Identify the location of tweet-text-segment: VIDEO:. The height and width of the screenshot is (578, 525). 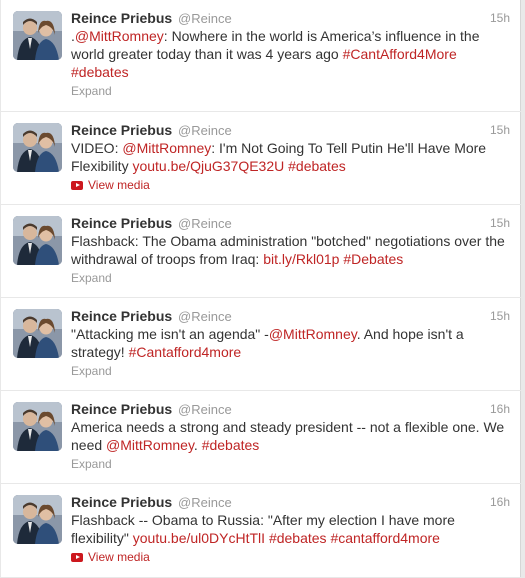
(97, 148).